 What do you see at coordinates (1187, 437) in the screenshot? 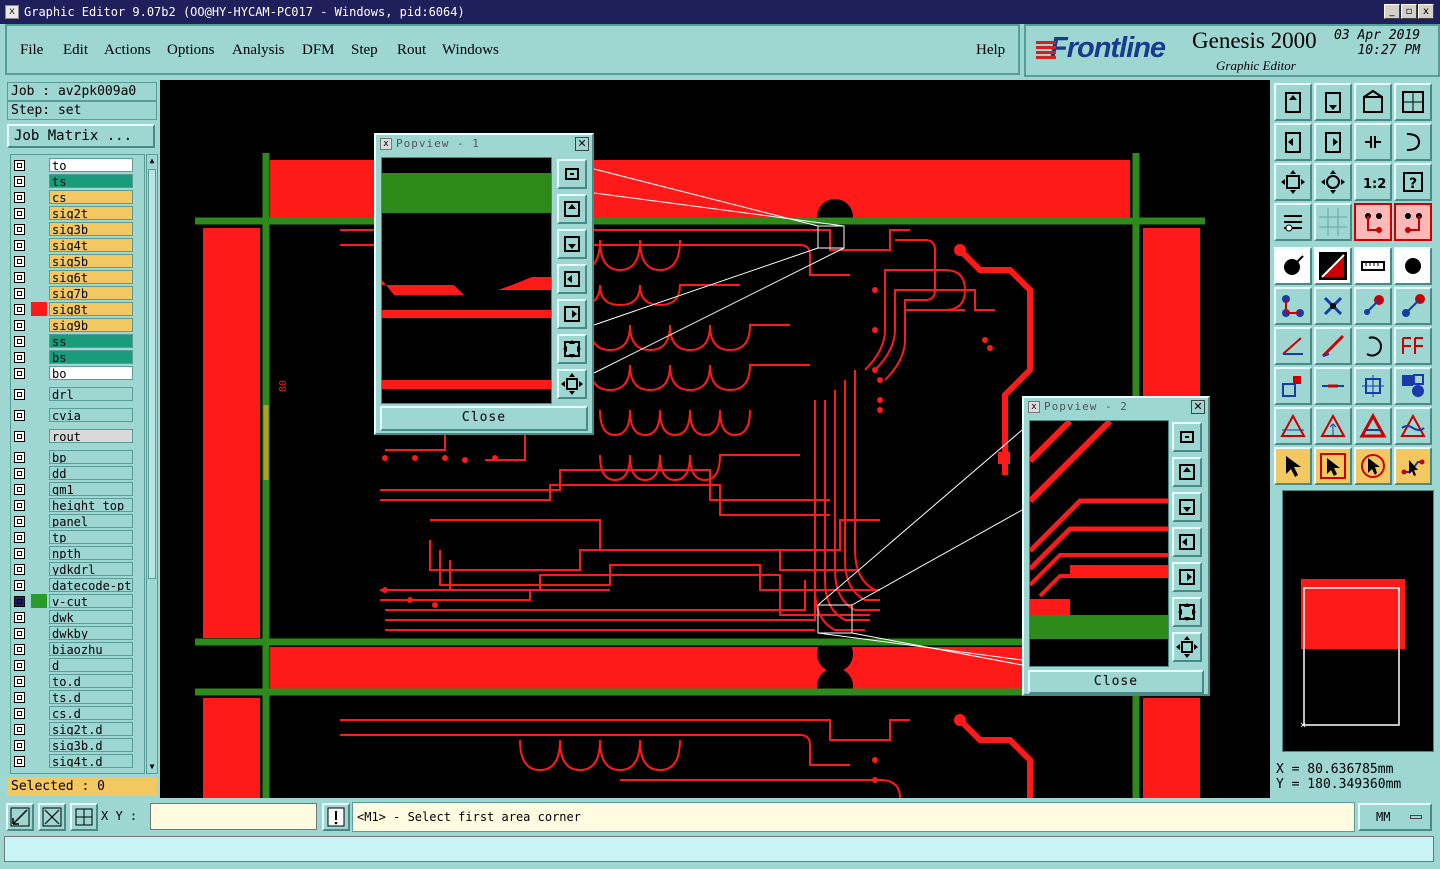
I see `popview-2-zoom-icon` at bounding box center [1187, 437].